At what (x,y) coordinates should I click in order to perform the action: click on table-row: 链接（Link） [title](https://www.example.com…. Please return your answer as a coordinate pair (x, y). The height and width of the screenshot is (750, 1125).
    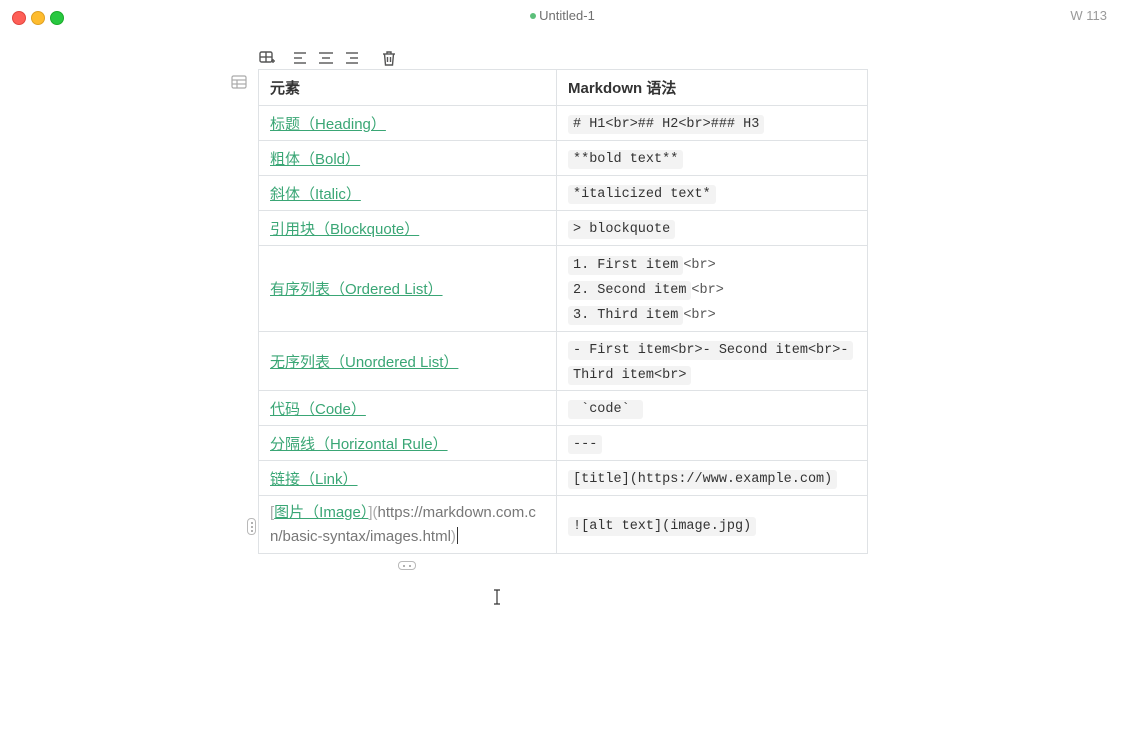
    Looking at the image, I should click on (563, 478).